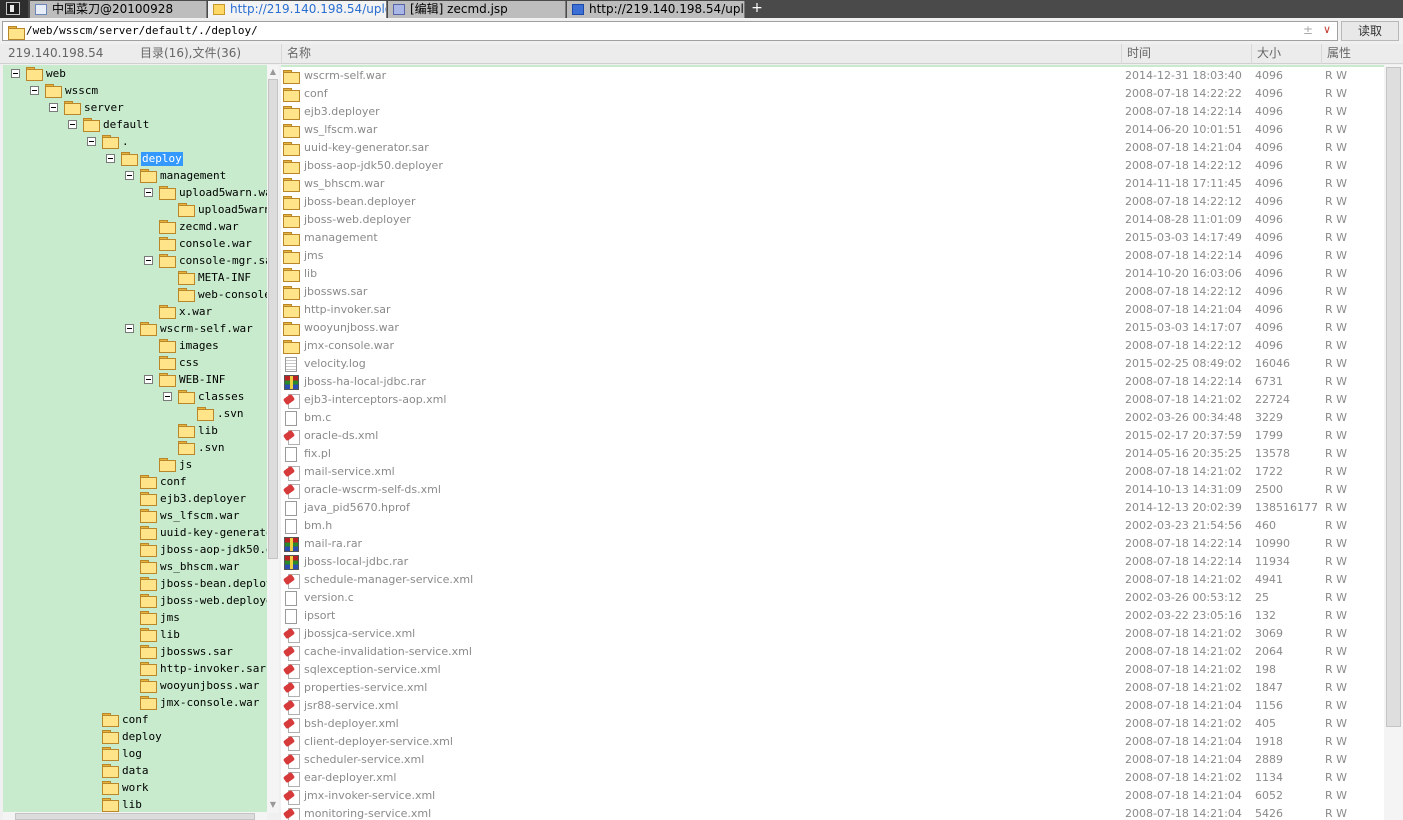 This screenshot has width=1403, height=820. I want to click on file-row: conf 2008-07-18 14:22:22 4096 R W, so click(832, 94).